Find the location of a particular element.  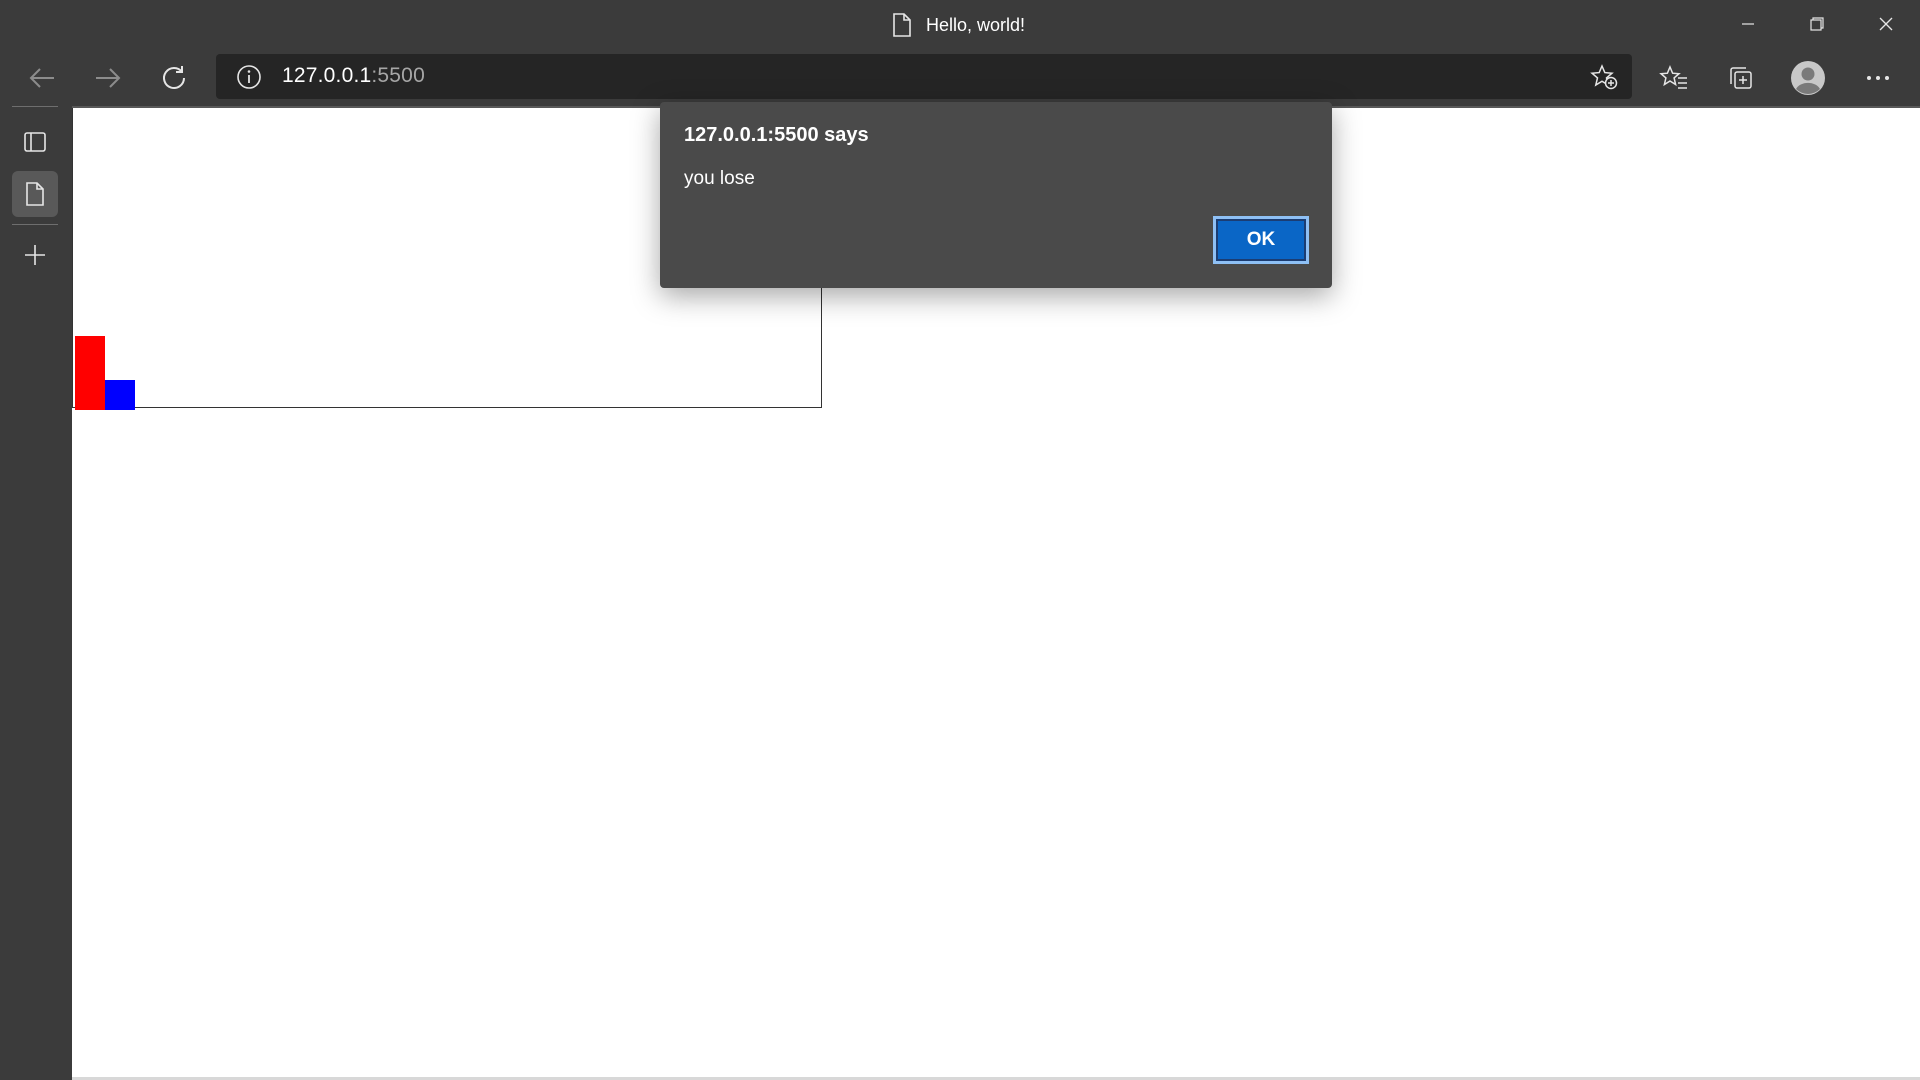

tab-actions-icon is located at coordinates (35, 142).